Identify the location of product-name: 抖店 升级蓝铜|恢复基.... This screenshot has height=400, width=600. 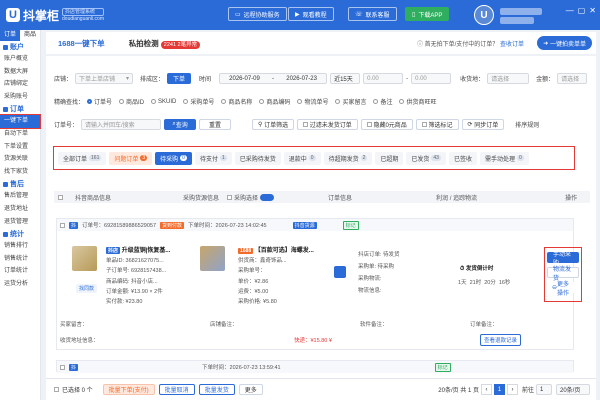
(138, 249).